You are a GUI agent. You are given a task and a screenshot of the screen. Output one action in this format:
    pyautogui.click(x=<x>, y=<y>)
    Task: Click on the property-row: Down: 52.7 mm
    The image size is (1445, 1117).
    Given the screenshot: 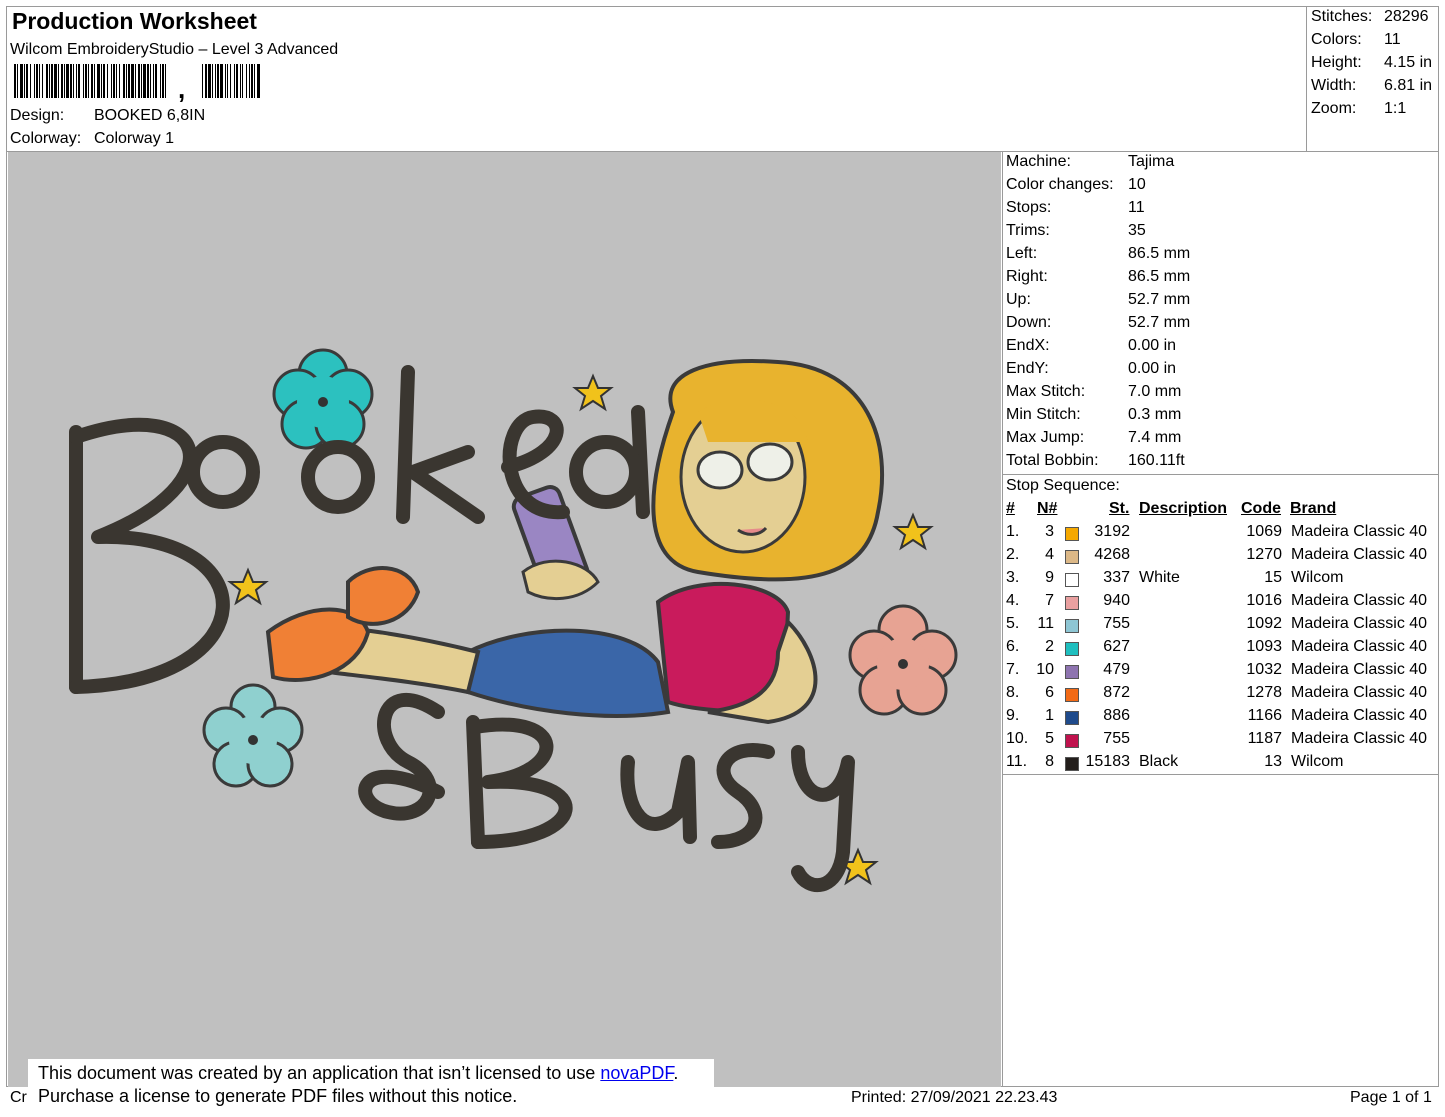 What is the action you would take?
    pyautogui.click(x=1098, y=322)
    